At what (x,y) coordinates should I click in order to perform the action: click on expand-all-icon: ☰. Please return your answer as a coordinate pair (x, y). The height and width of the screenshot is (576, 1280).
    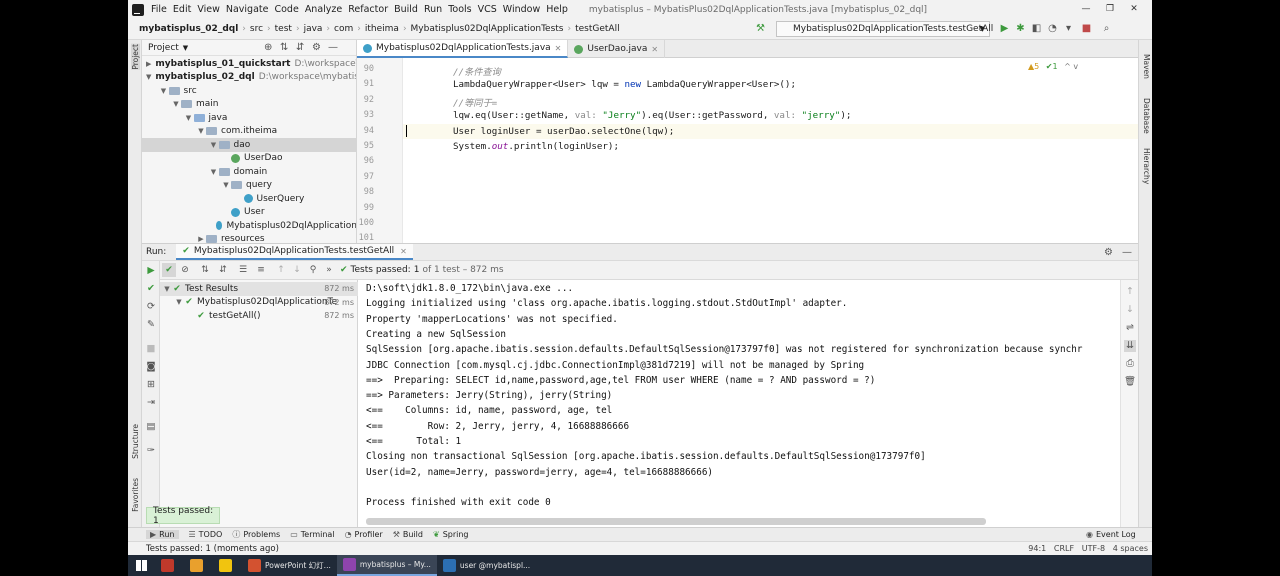
    Looking at the image, I should click on (243, 270).